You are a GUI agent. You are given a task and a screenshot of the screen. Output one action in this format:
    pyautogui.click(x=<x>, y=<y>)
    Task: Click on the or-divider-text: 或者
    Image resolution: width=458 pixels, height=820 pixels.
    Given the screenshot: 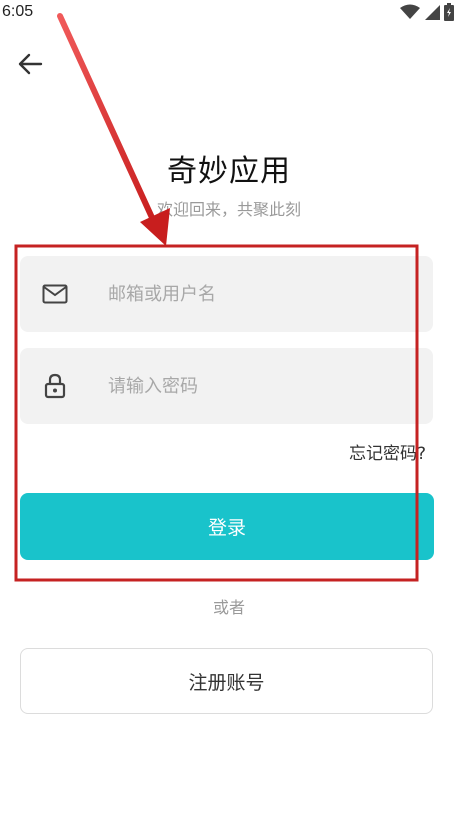 What is the action you would take?
    pyautogui.click(x=228, y=607)
    